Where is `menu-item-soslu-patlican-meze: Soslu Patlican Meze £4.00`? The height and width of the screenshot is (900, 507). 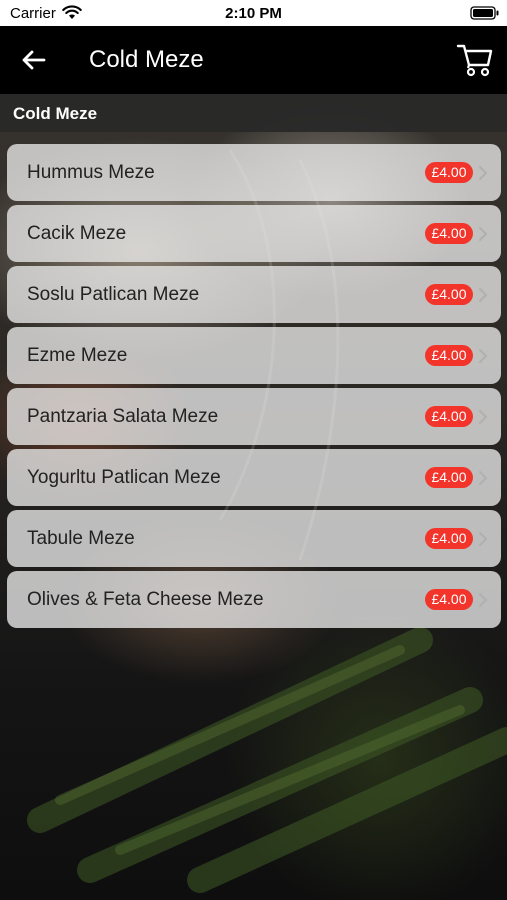 menu-item-soslu-patlican-meze: Soslu Patlican Meze £4.00 is located at coordinates (254, 294).